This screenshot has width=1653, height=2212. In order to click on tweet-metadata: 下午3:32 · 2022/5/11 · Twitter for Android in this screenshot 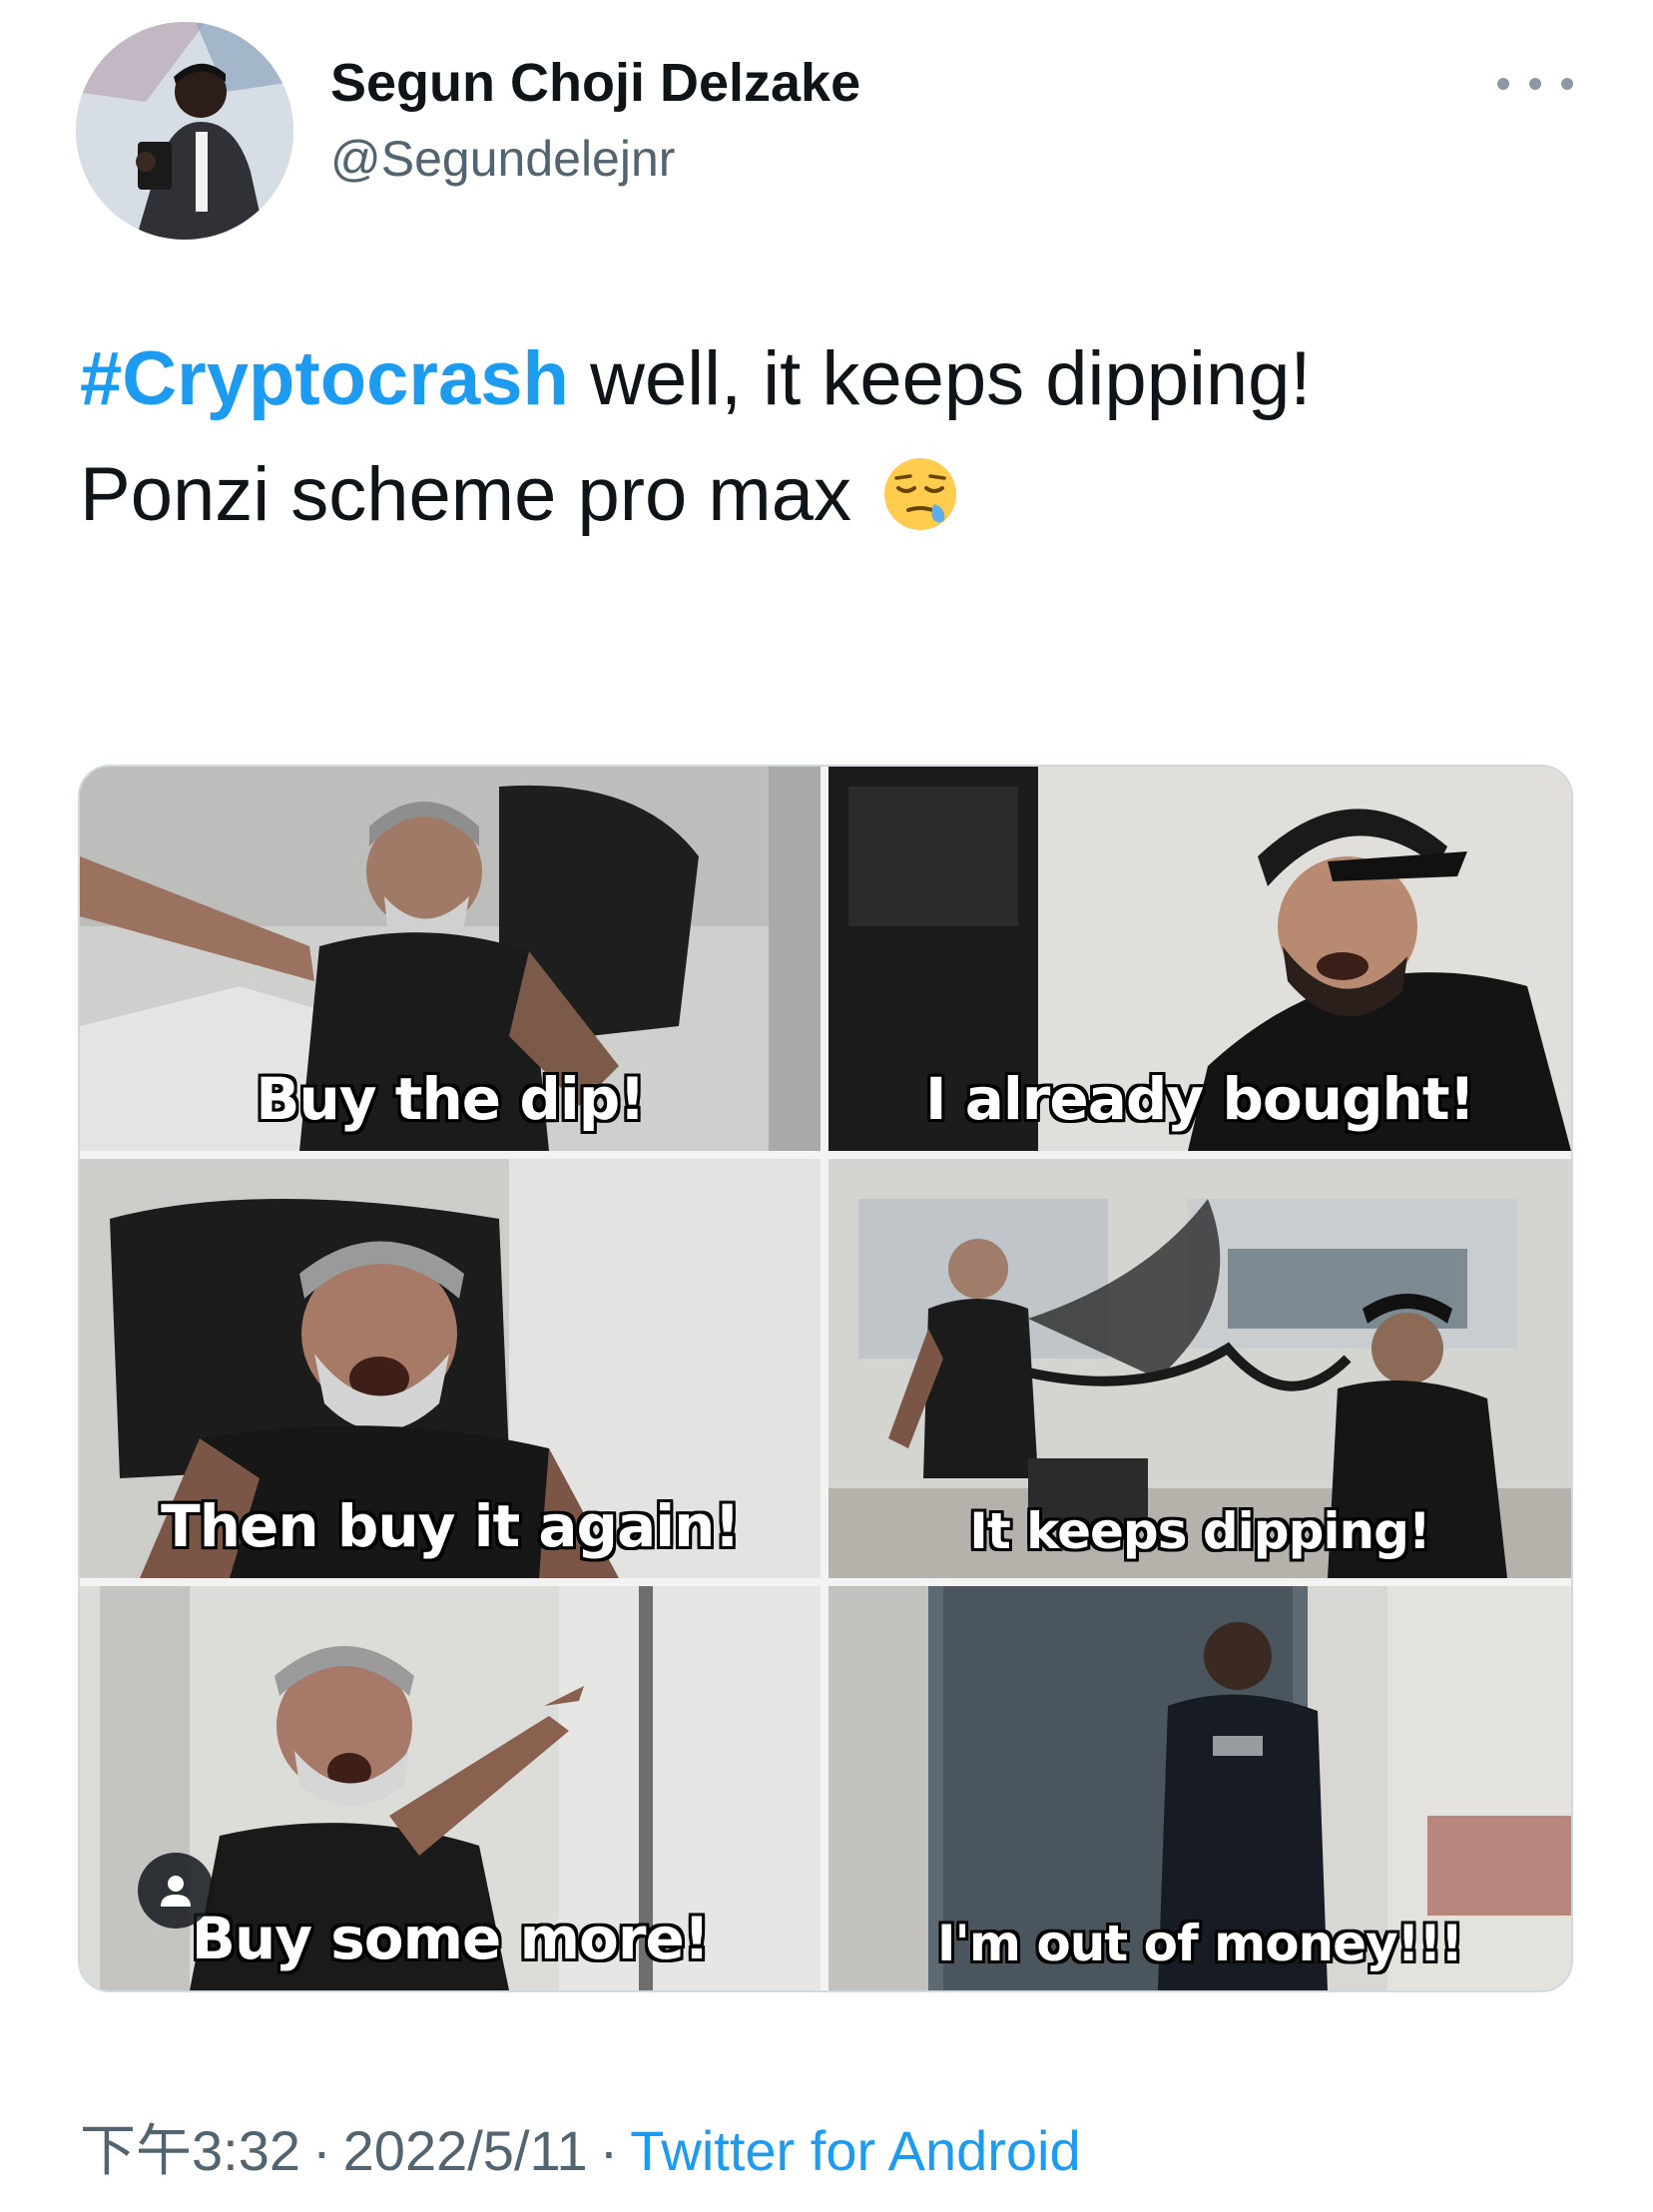, I will do `click(580, 2146)`.